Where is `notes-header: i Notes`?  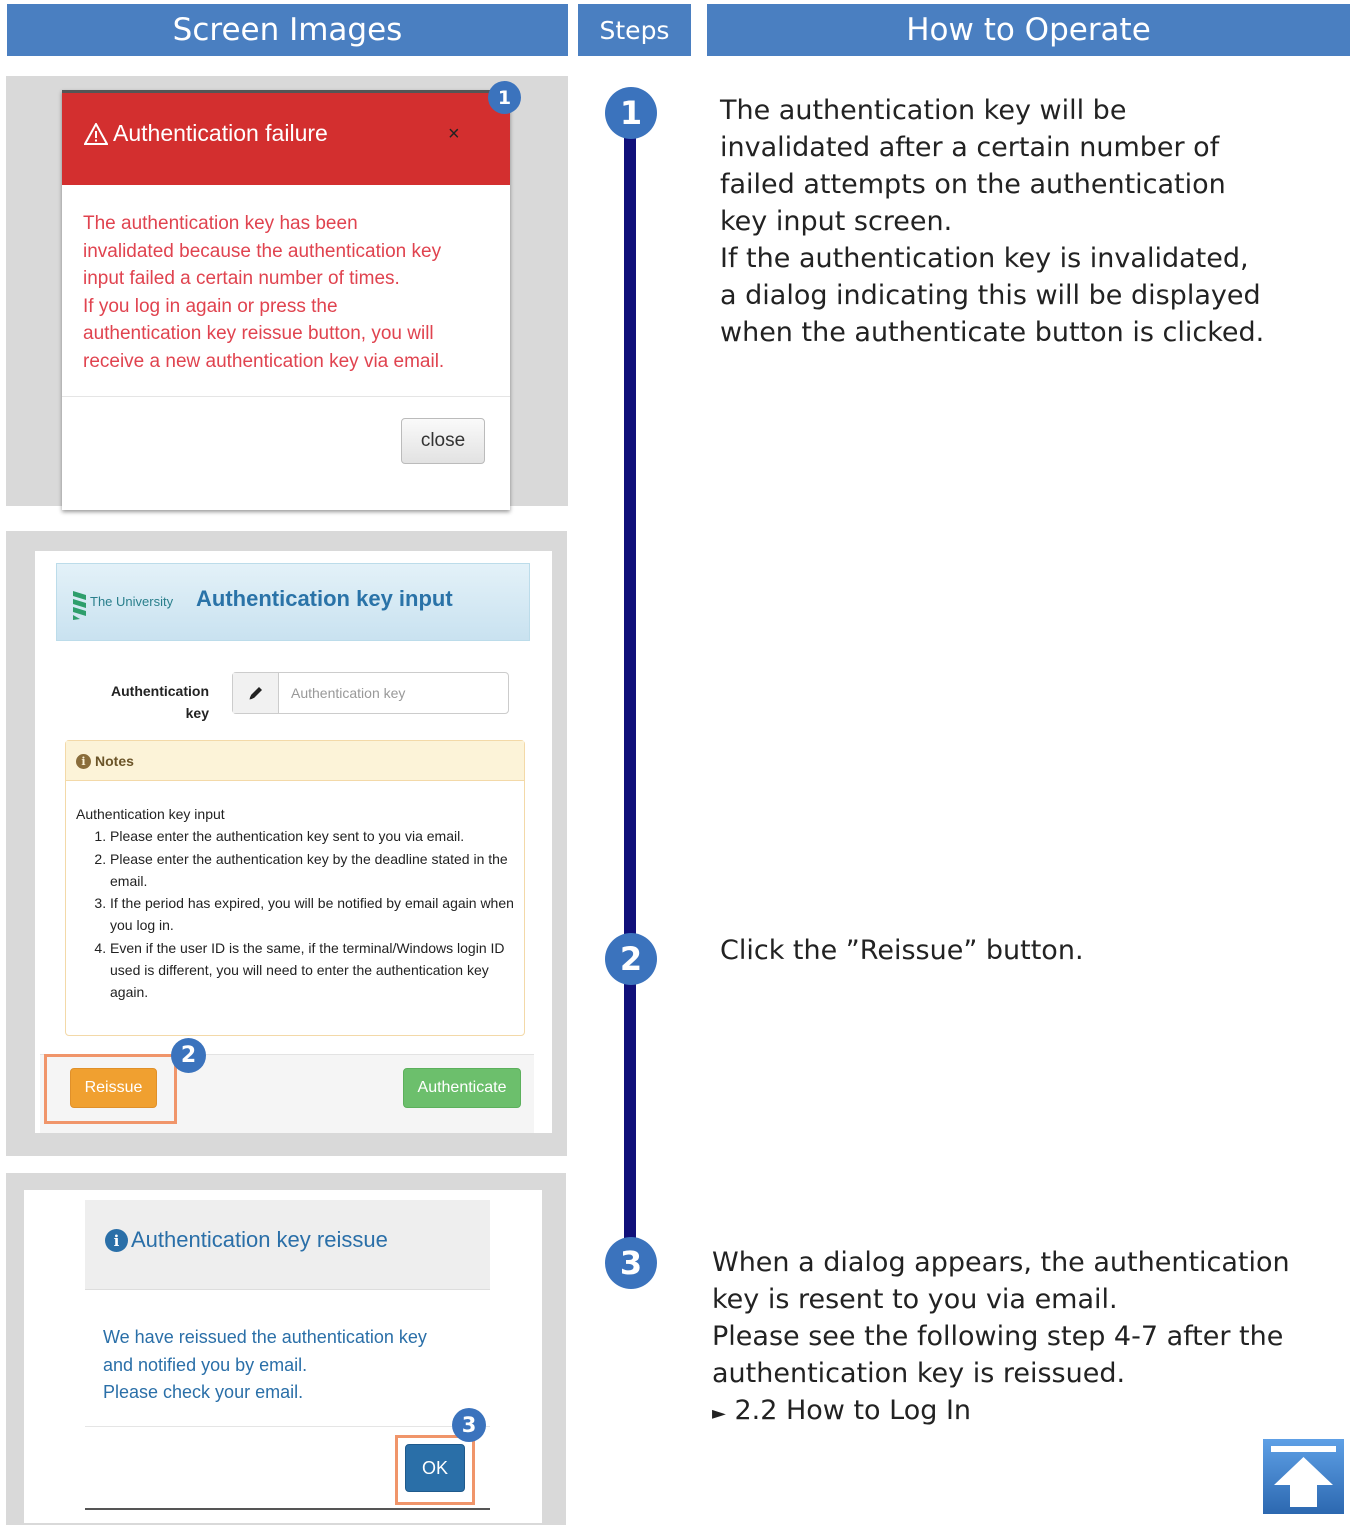
notes-header: i Notes is located at coordinates (295, 761).